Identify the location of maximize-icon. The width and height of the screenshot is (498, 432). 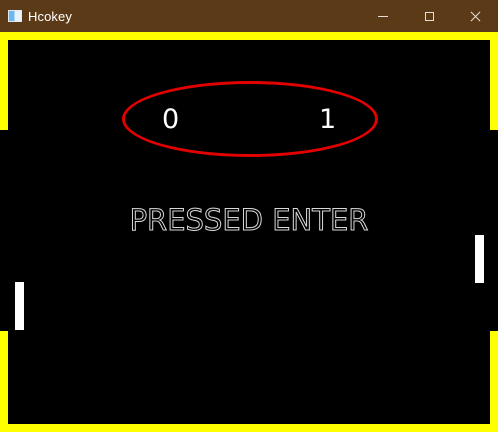
(429, 16).